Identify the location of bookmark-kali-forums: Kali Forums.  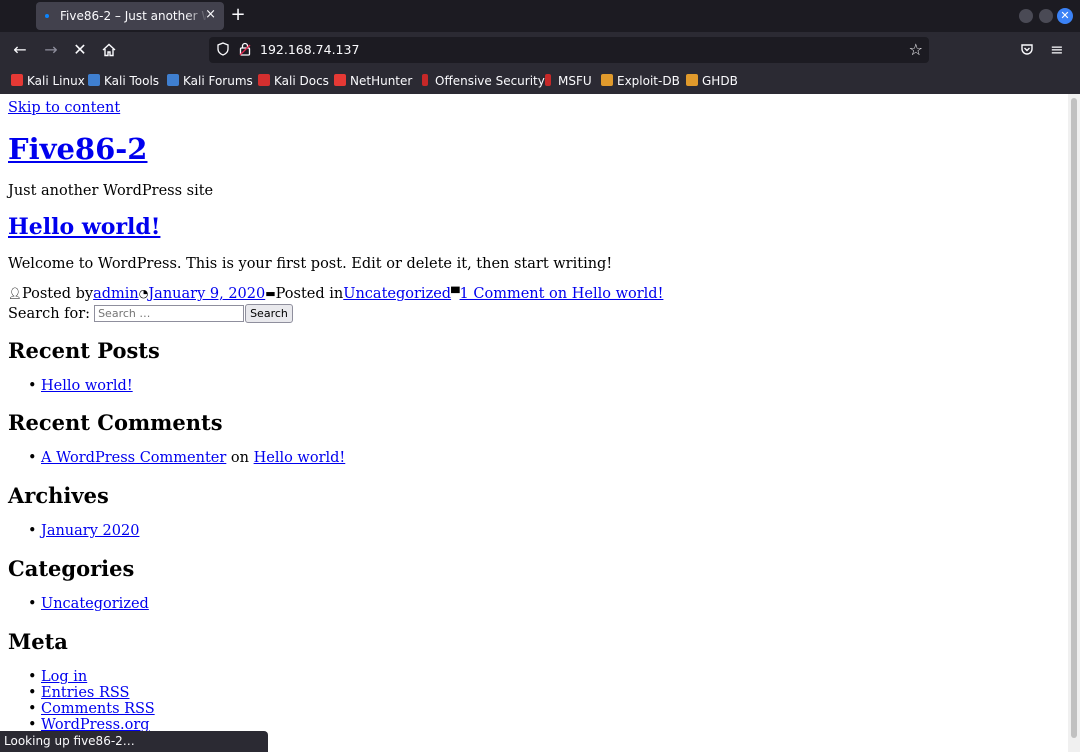
(210, 81).